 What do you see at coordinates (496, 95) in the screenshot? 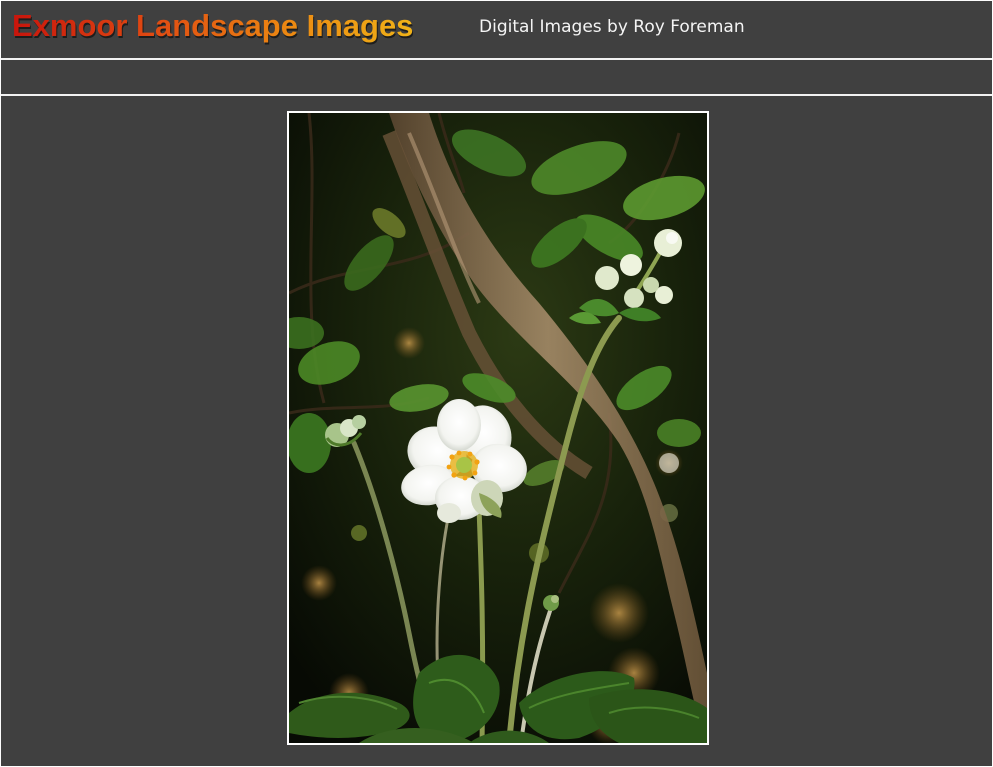
I see `nav-divider` at bounding box center [496, 95].